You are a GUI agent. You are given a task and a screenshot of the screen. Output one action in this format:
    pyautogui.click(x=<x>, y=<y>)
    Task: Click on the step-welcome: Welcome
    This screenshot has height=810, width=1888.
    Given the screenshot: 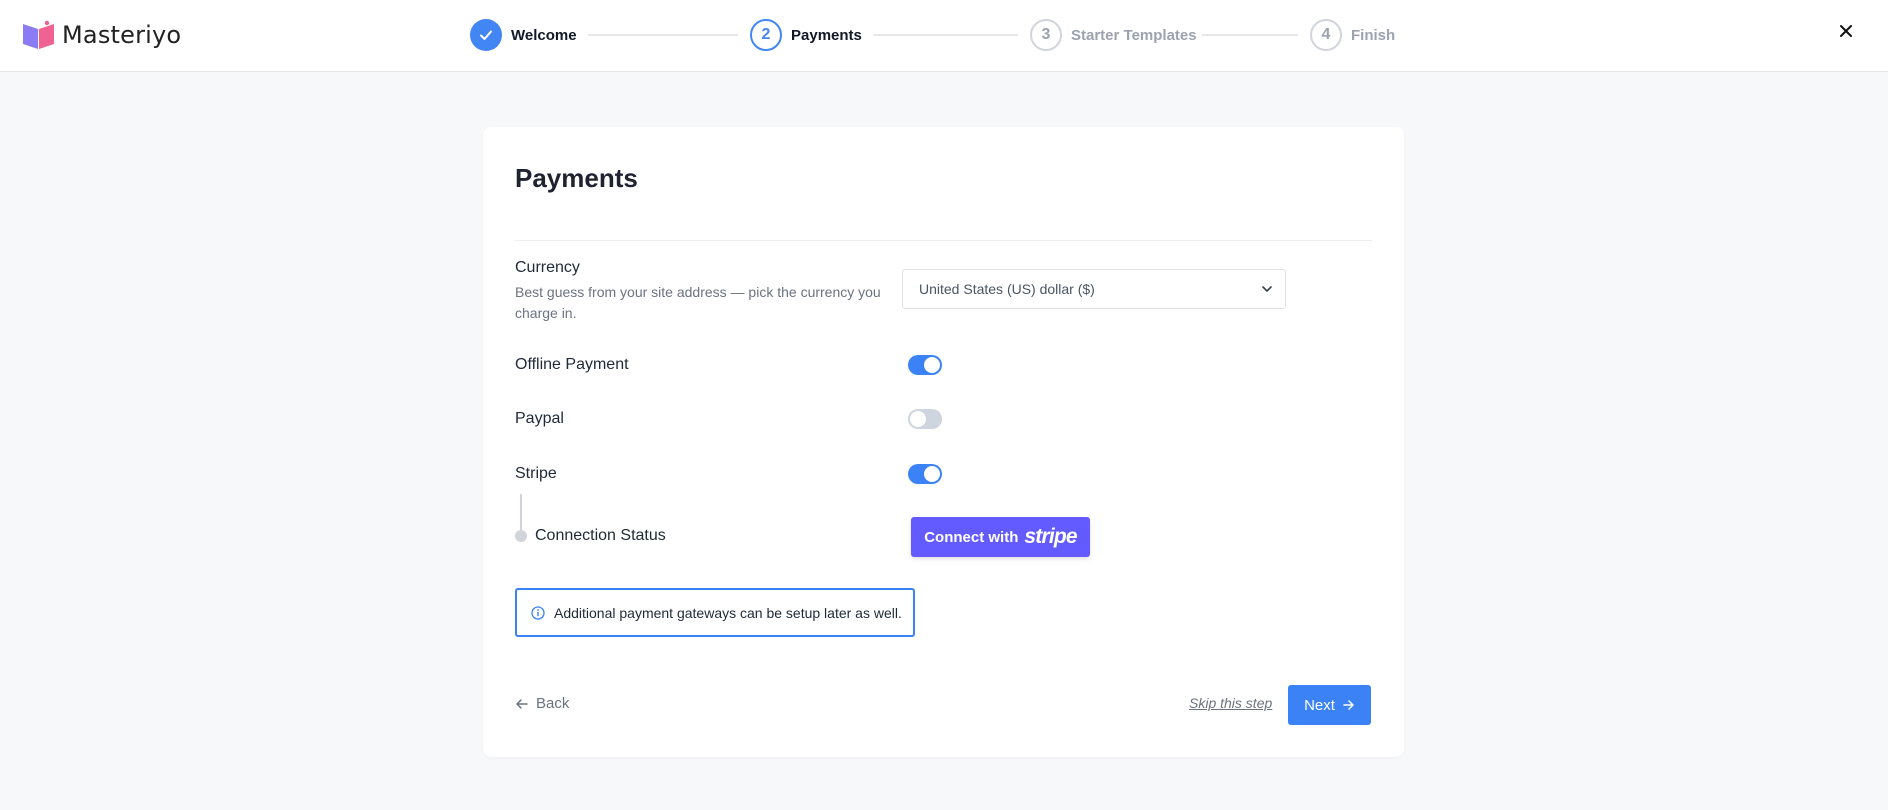 What is the action you would take?
    pyautogui.click(x=523, y=35)
    